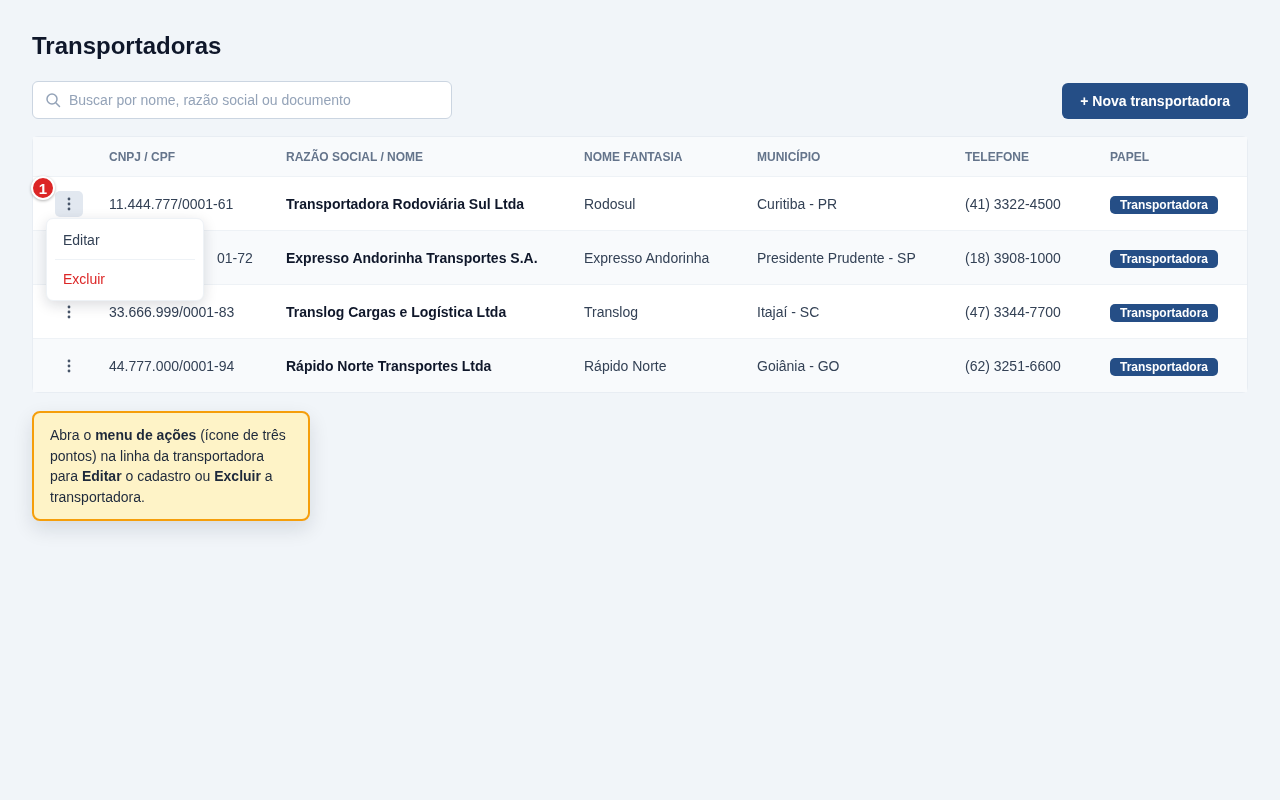  Describe the element at coordinates (1013, 257) in the screenshot. I see `table-cell-text: (18) 3908-1000` at that location.